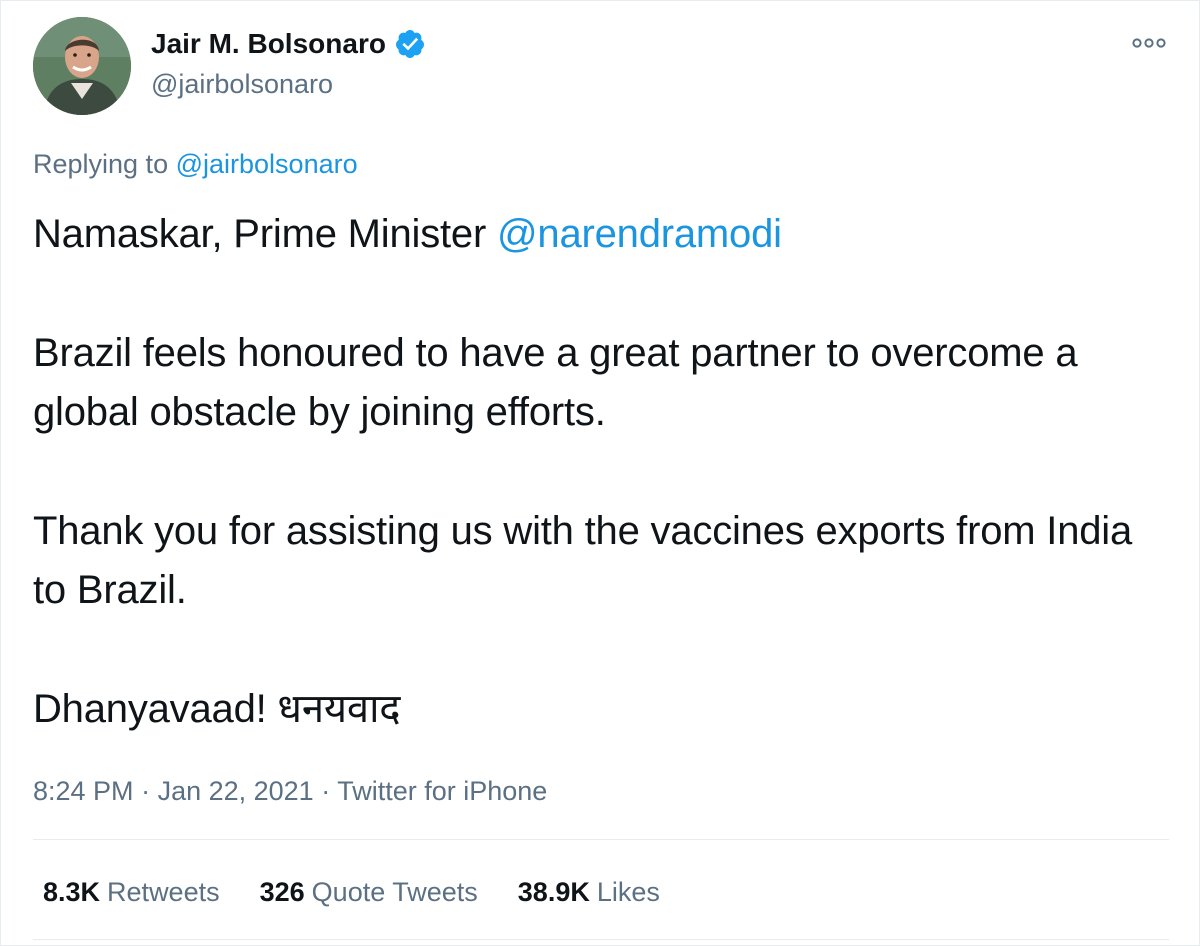 The width and height of the screenshot is (1200, 946). Describe the element at coordinates (394, 892) in the screenshot. I see `quote-tweets-label: Quote Tweets` at that location.